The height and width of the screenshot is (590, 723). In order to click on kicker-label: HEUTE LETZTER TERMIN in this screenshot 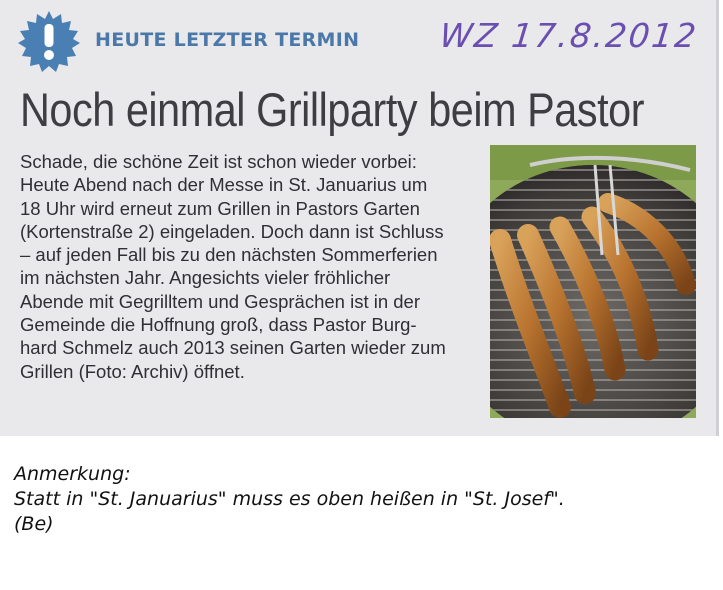, I will do `click(227, 40)`.